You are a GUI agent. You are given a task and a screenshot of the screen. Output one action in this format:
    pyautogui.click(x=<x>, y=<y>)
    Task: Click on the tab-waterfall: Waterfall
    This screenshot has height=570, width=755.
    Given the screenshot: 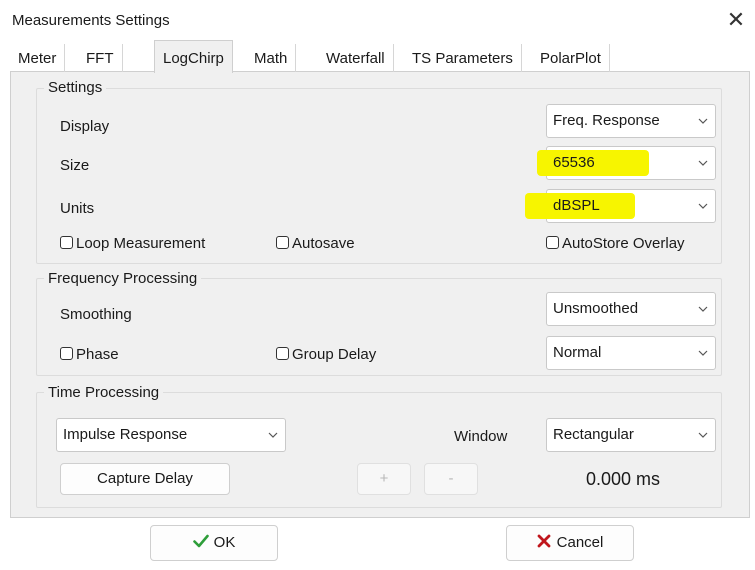 What is the action you would take?
    pyautogui.click(x=356, y=58)
    